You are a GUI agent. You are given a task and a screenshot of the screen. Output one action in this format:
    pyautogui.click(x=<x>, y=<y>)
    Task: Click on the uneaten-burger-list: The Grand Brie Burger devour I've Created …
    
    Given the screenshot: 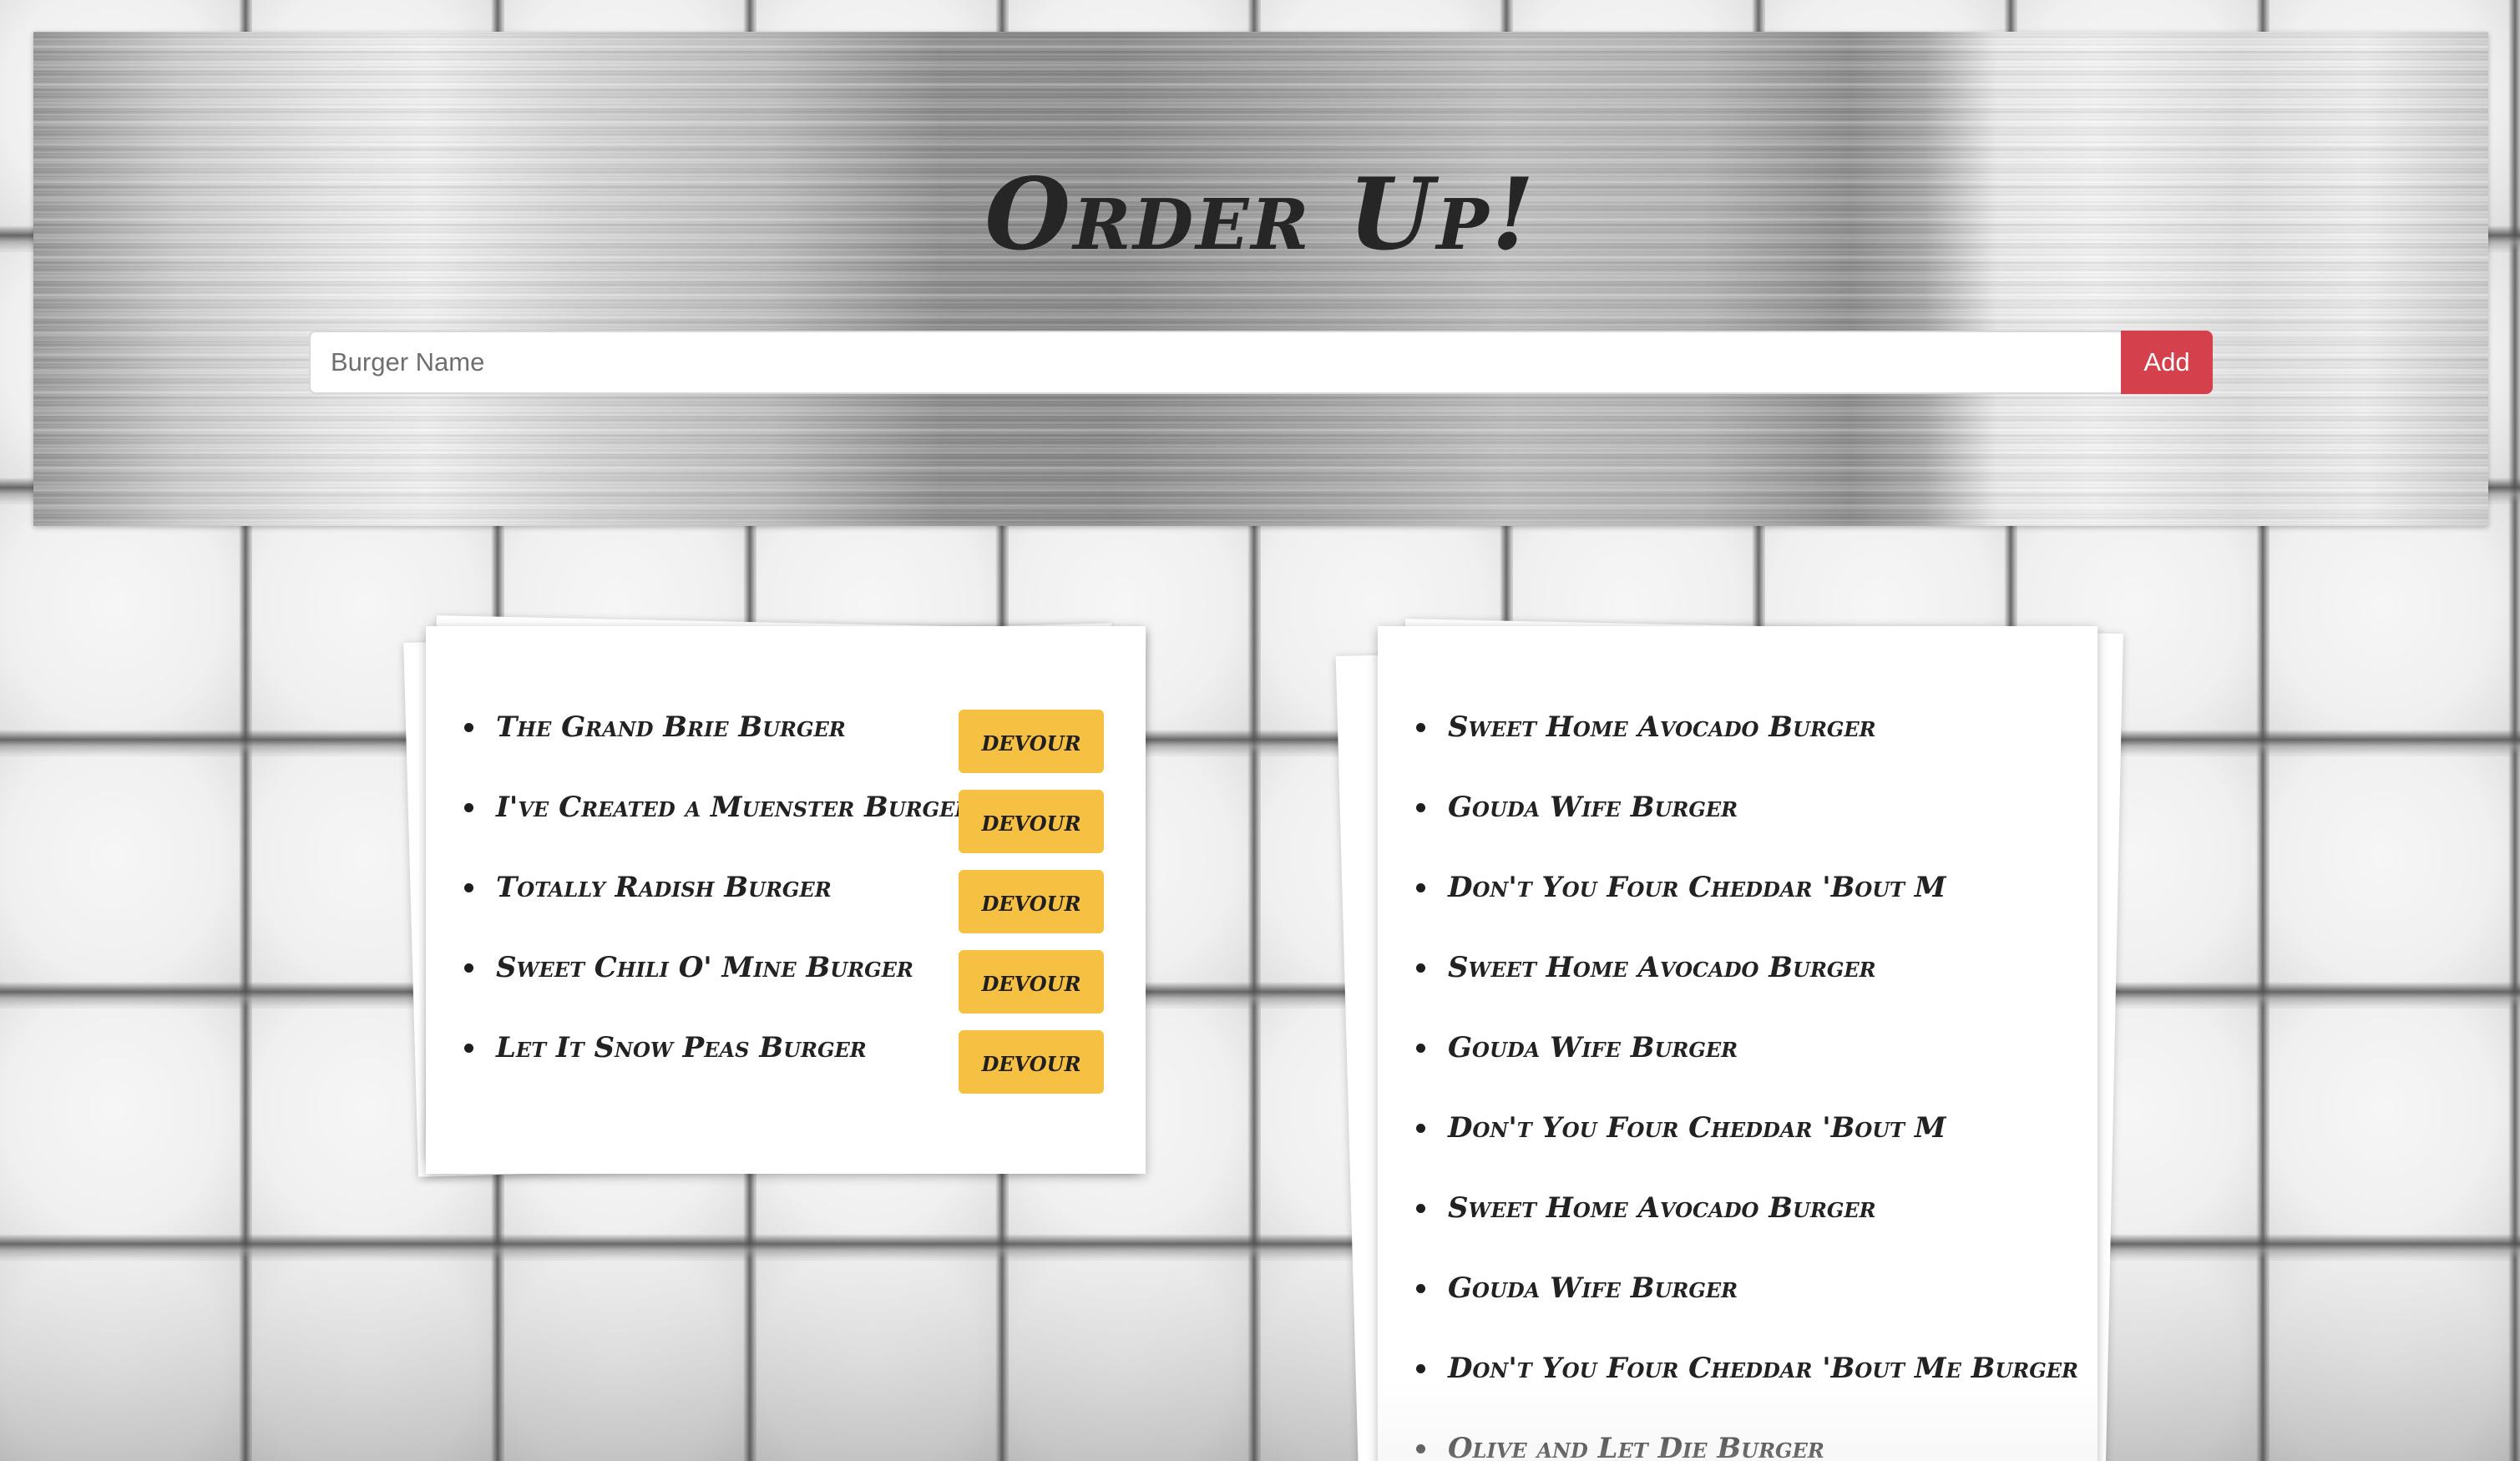 What is the action you would take?
    pyautogui.click(x=784, y=910)
    